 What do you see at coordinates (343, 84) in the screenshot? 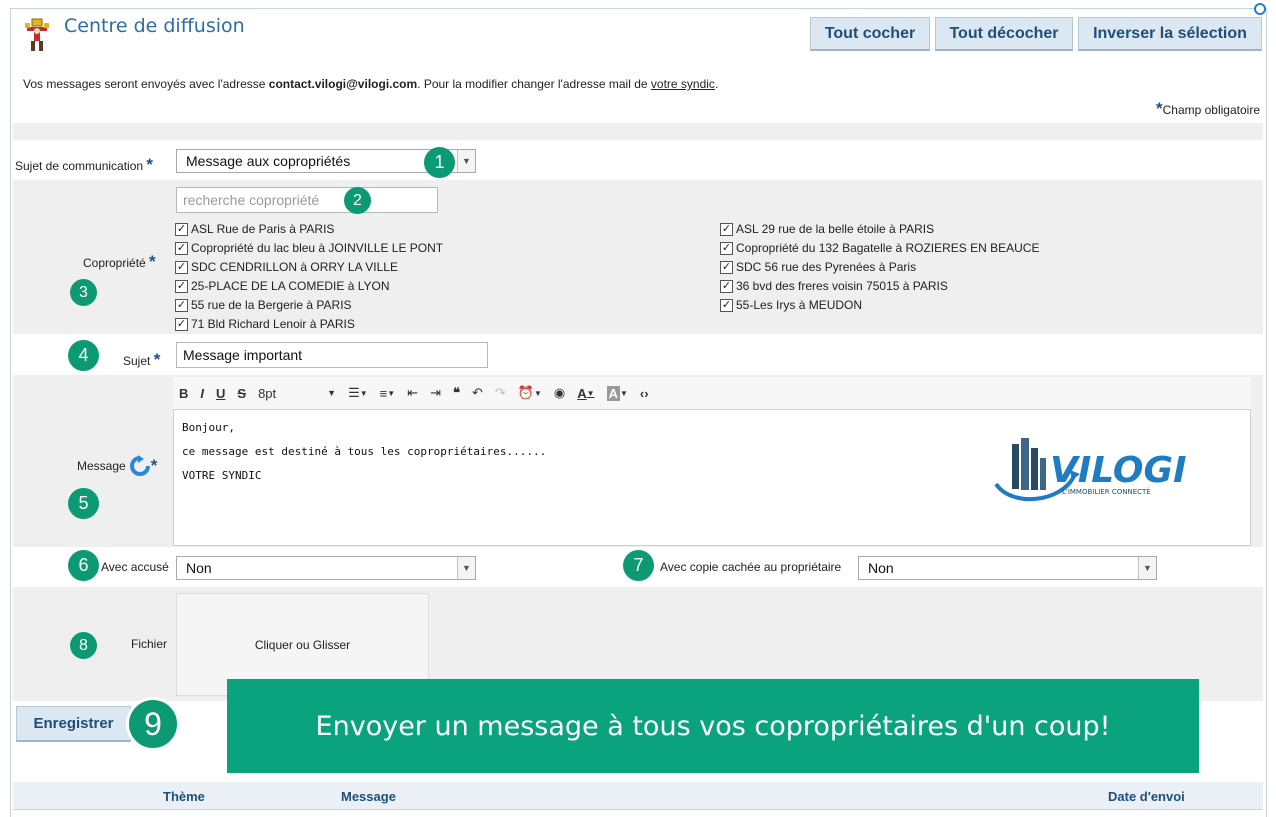
I see `sender-email: contact.vilogi@vilogi.com` at bounding box center [343, 84].